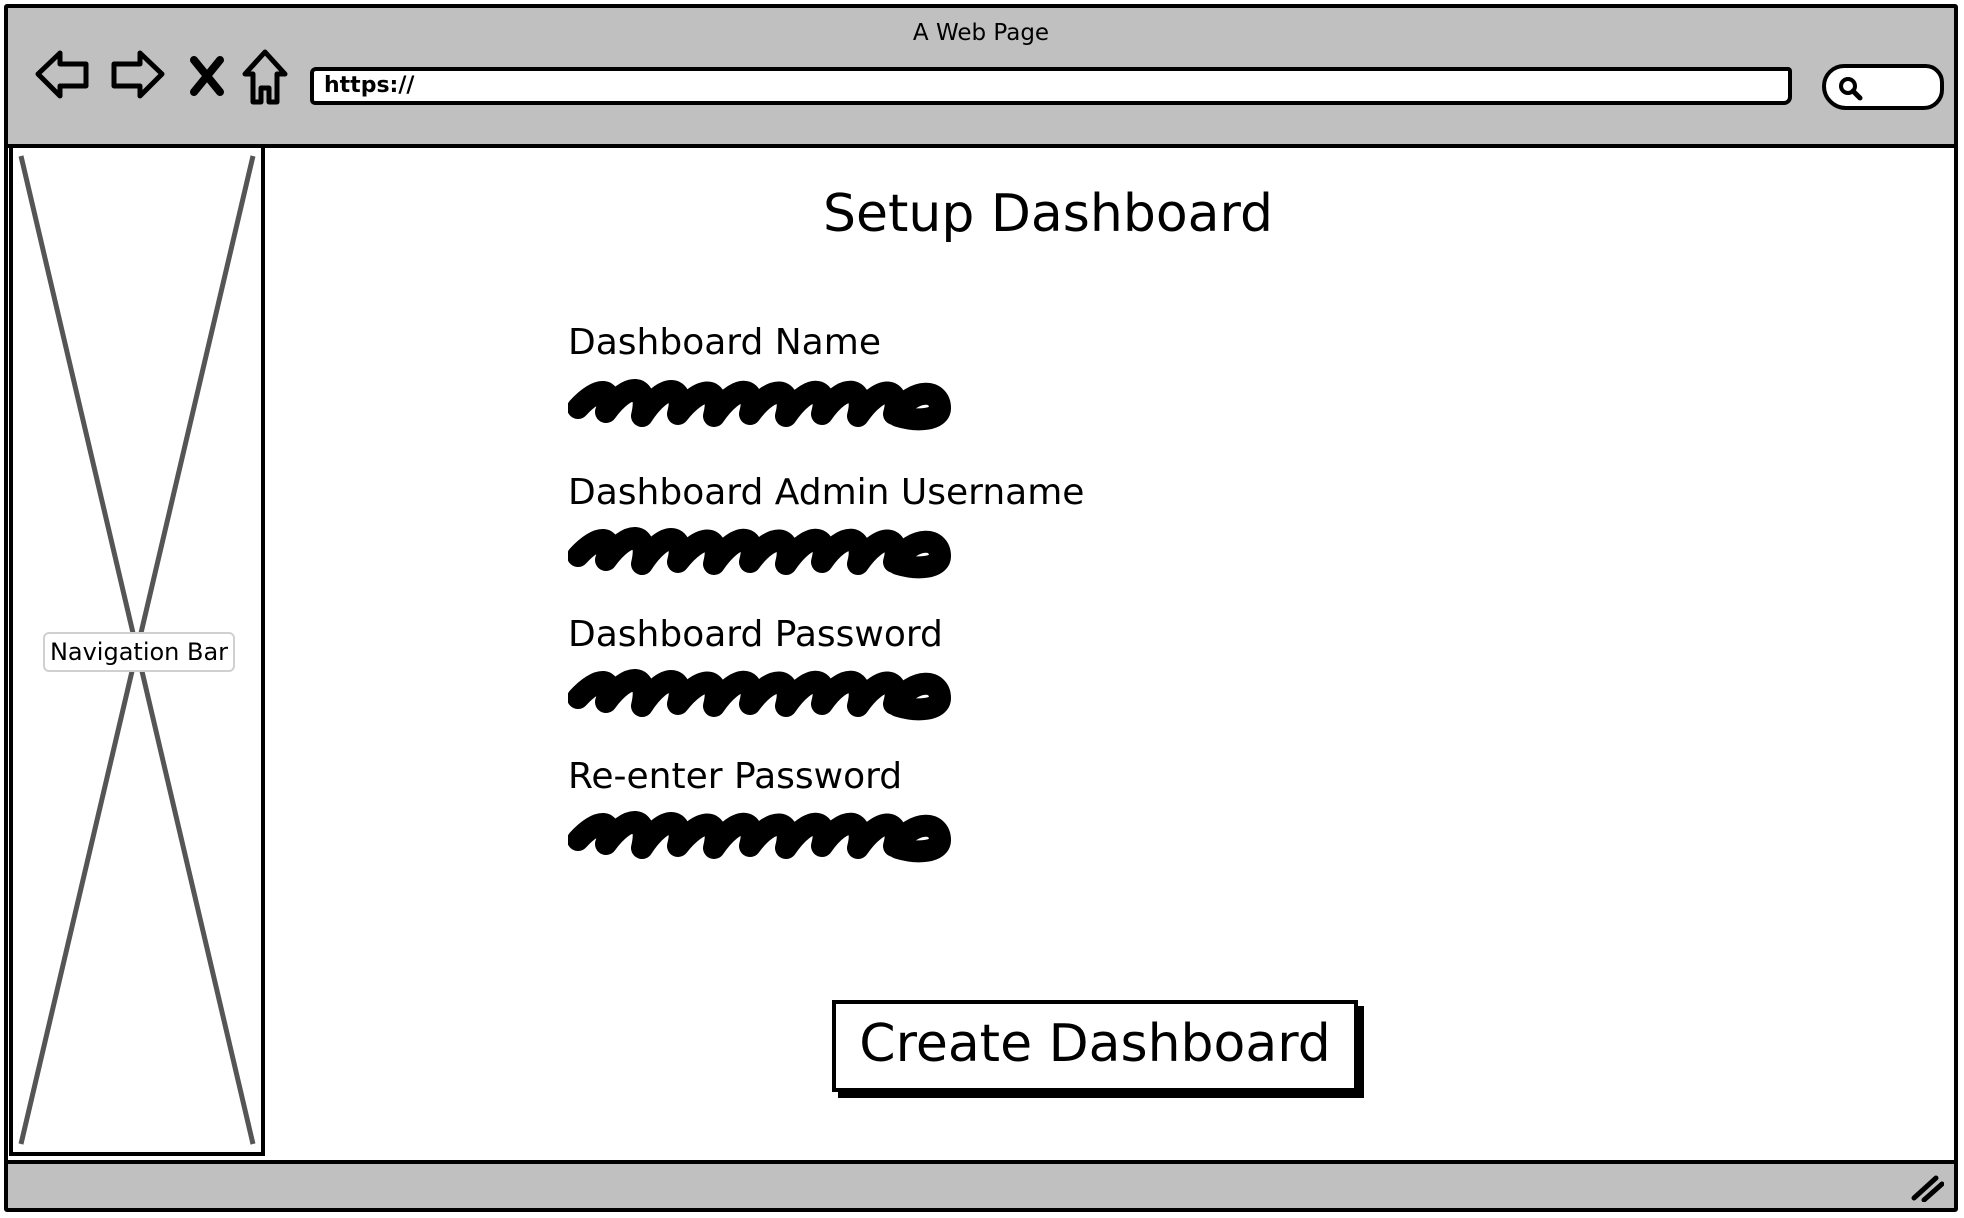 This screenshot has height=1218, width=1964. I want to click on dashboard-name-field, so click(764, 402).